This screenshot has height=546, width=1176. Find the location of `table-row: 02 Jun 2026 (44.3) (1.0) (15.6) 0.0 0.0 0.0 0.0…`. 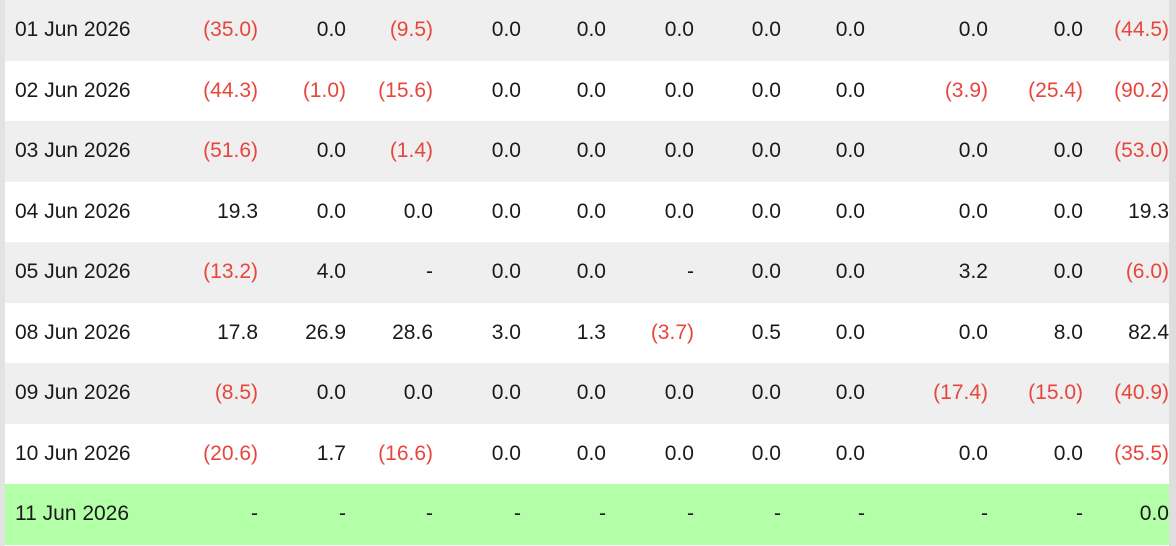

table-row: 02 Jun 2026 (44.3) (1.0) (15.6) 0.0 0.0 0.0 0.0… is located at coordinates (587, 90).